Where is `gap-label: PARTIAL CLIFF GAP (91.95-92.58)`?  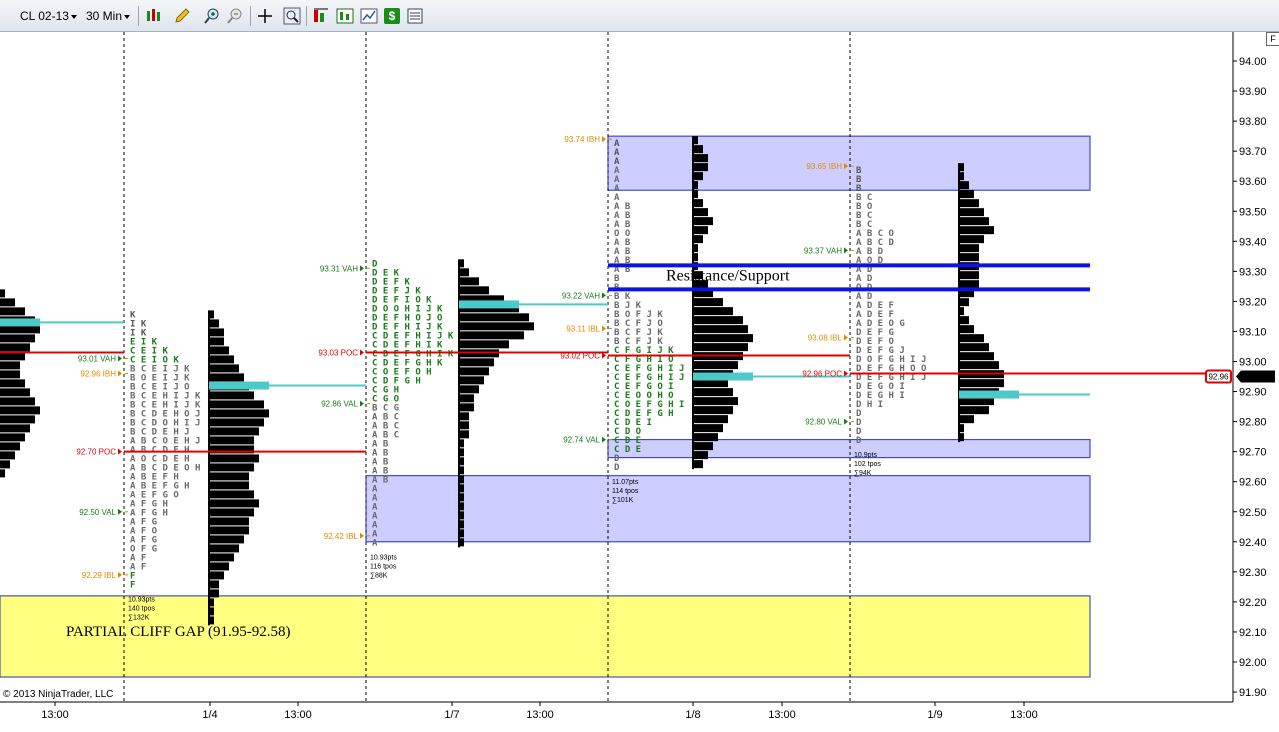 gap-label: PARTIAL CLIFF GAP (91.95-92.58) is located at coordinates (178, 632).